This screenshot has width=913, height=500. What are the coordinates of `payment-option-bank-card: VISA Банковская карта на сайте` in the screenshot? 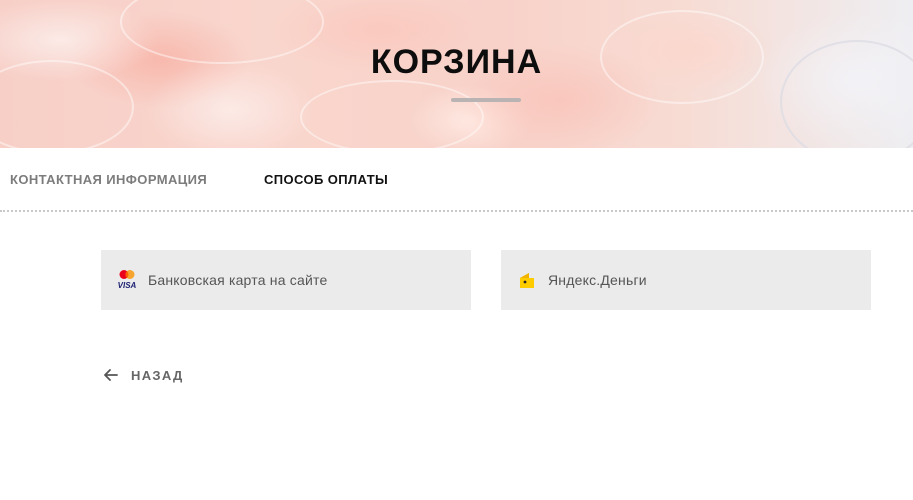 It's located at (286, 280).